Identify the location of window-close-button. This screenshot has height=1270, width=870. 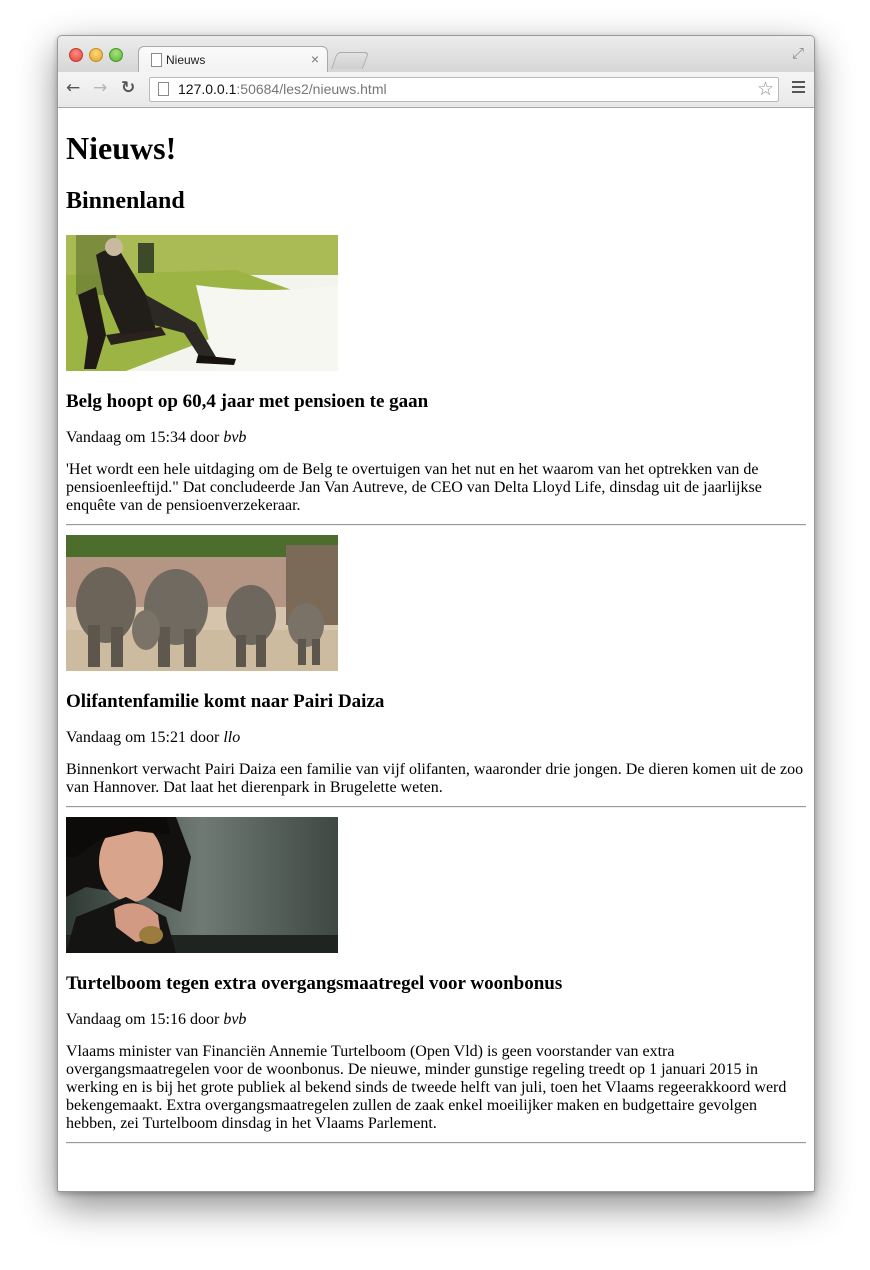
(76, 55).